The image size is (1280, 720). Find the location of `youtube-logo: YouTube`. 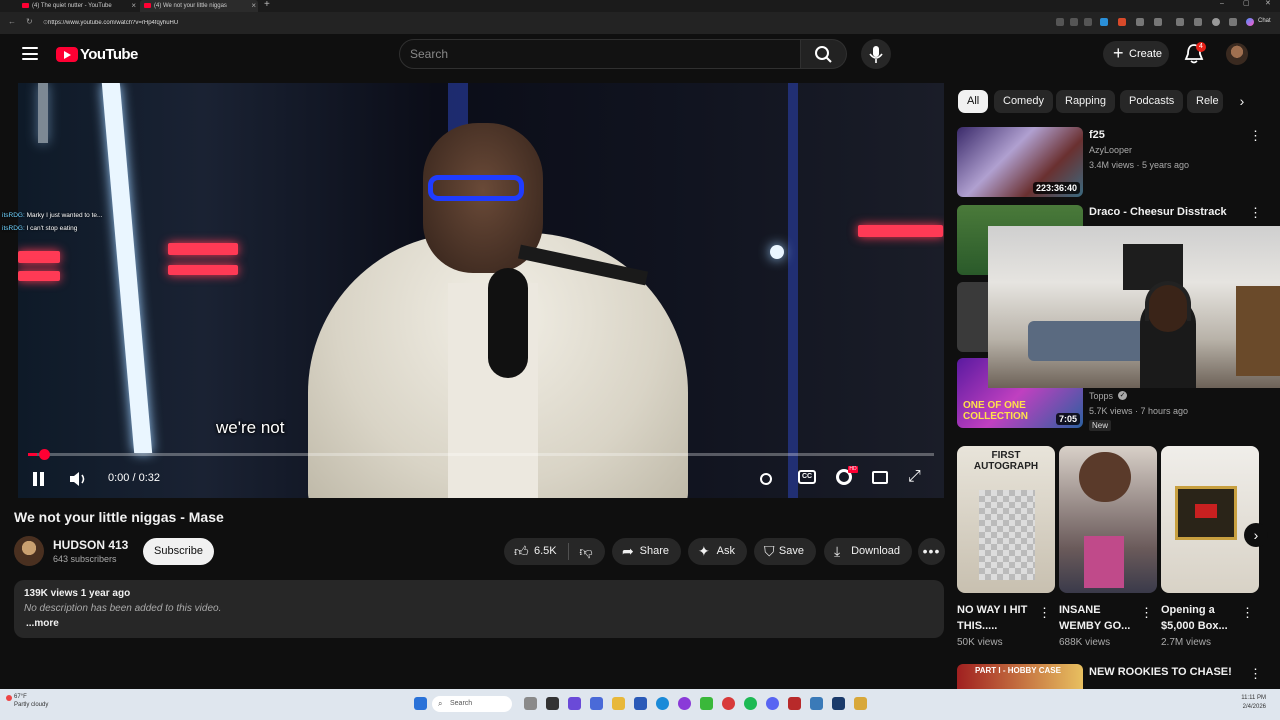

youtube-logo: YouTube is located at coordinates (97, 54).